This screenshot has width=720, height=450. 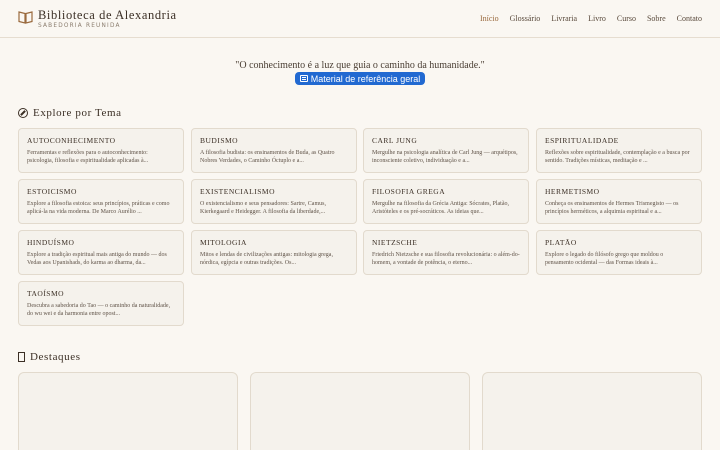 What do you see at coordinates (46, 293) in the screenshot?
I see `topic-title: Taoísmo` at bounding box center [46, 293].